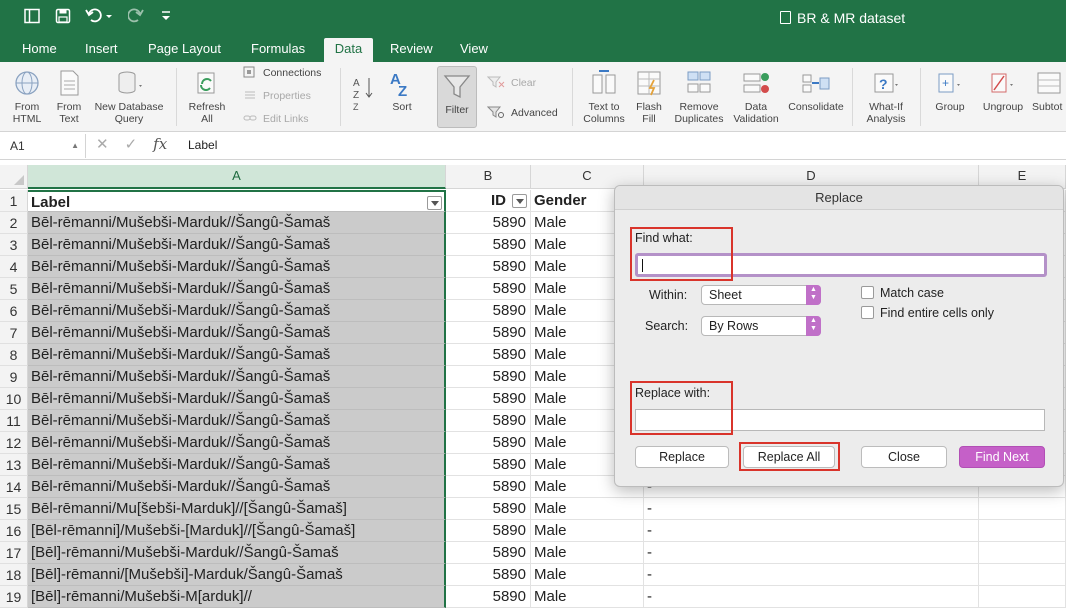  What do you see at coordinates (14, 399) in the screenshot?
I see `row-number: 10` at bounding box center [14, 399].